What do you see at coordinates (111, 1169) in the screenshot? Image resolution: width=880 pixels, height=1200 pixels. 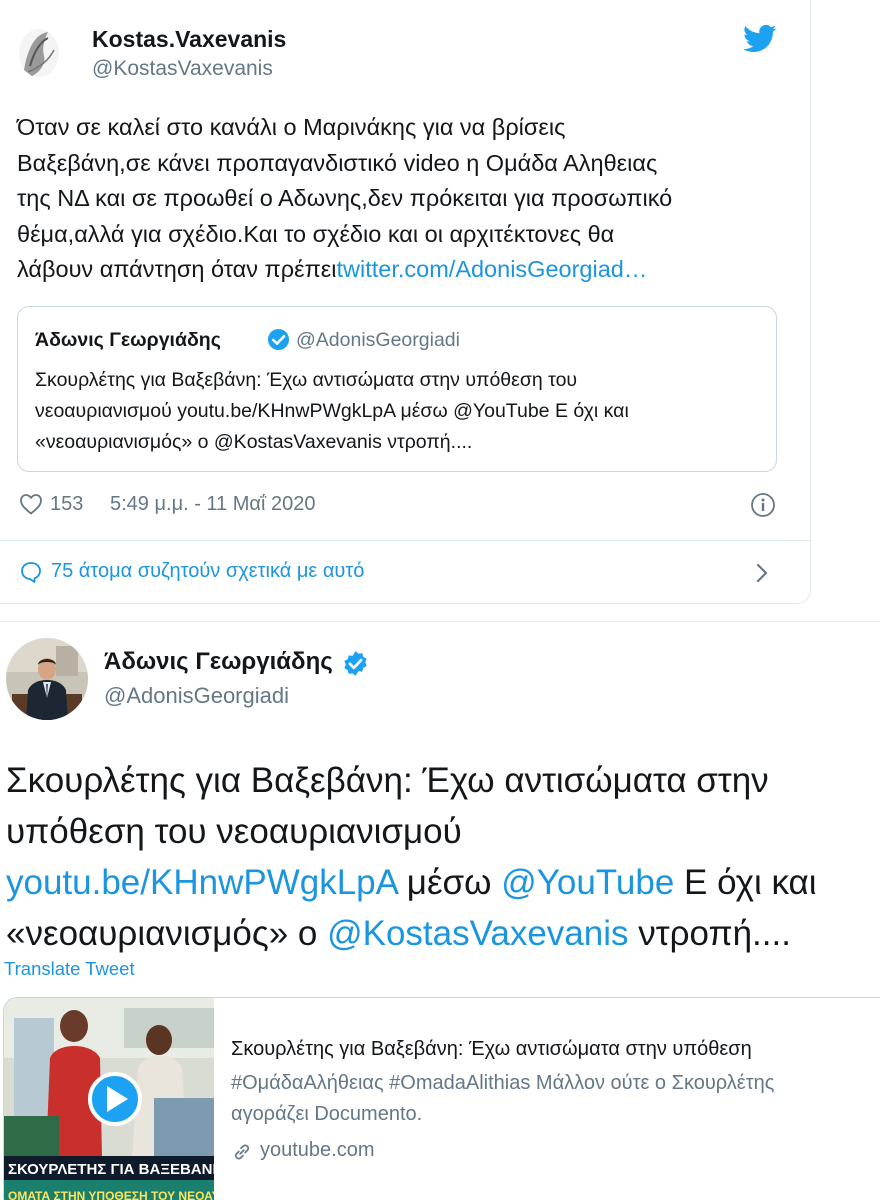 I see `thumbnail-caption: ΣΚΟΥΡΛΕΤΗΣ ΓΙΑ ΒΑΞΕΒΑΝΗ` at bounding box center [111, 1169].